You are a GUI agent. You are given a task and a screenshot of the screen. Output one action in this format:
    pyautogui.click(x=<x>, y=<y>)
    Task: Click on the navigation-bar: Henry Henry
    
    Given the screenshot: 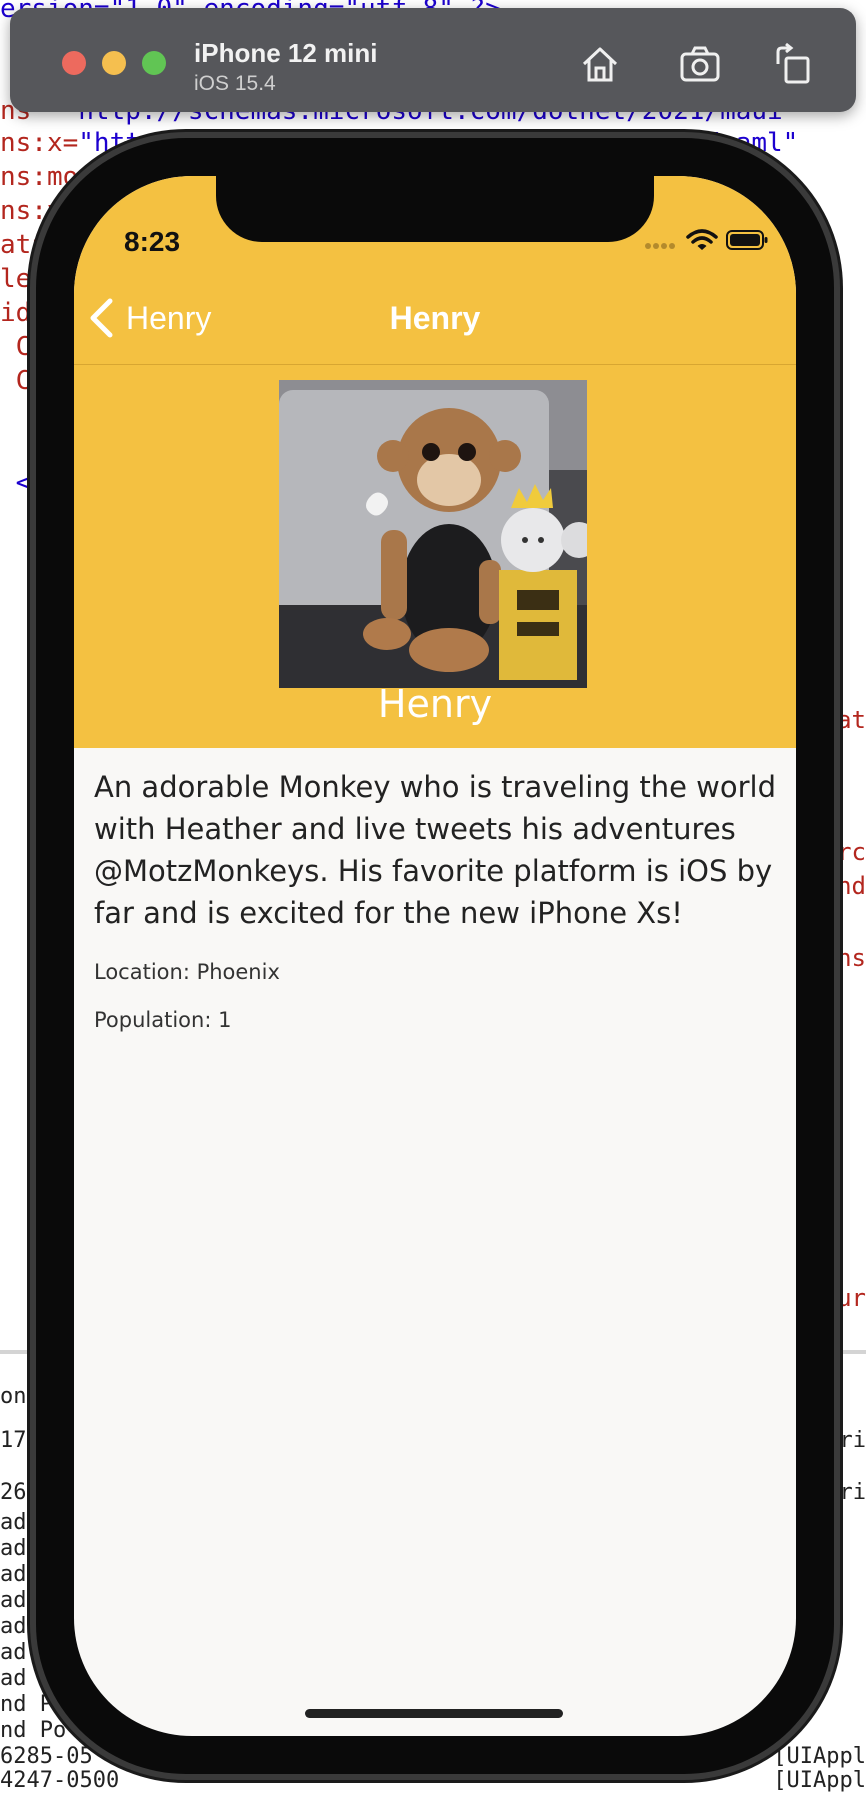 What is the action you would take?
    pyautogui.click(x=435, y=318)
    